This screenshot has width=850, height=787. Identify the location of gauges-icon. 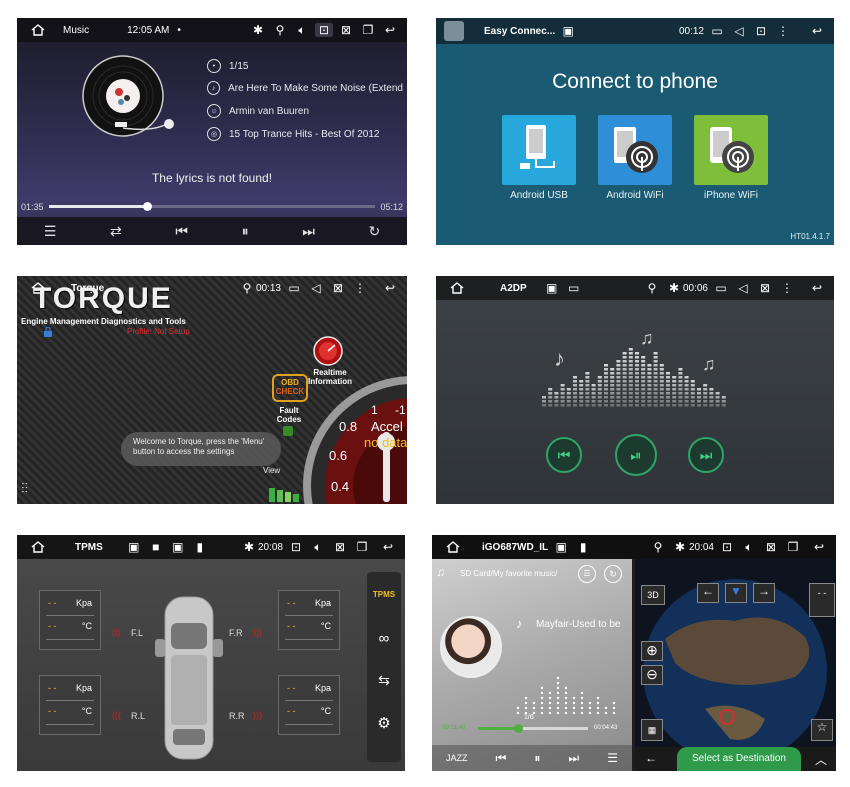
(284, 495).